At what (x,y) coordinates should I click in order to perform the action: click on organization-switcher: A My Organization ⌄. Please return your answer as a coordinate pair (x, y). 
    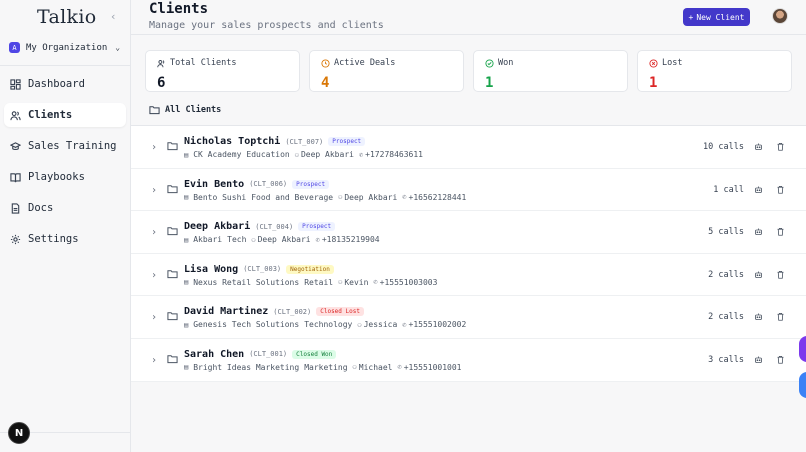
    Looking at the image, I should click on (64, 47).